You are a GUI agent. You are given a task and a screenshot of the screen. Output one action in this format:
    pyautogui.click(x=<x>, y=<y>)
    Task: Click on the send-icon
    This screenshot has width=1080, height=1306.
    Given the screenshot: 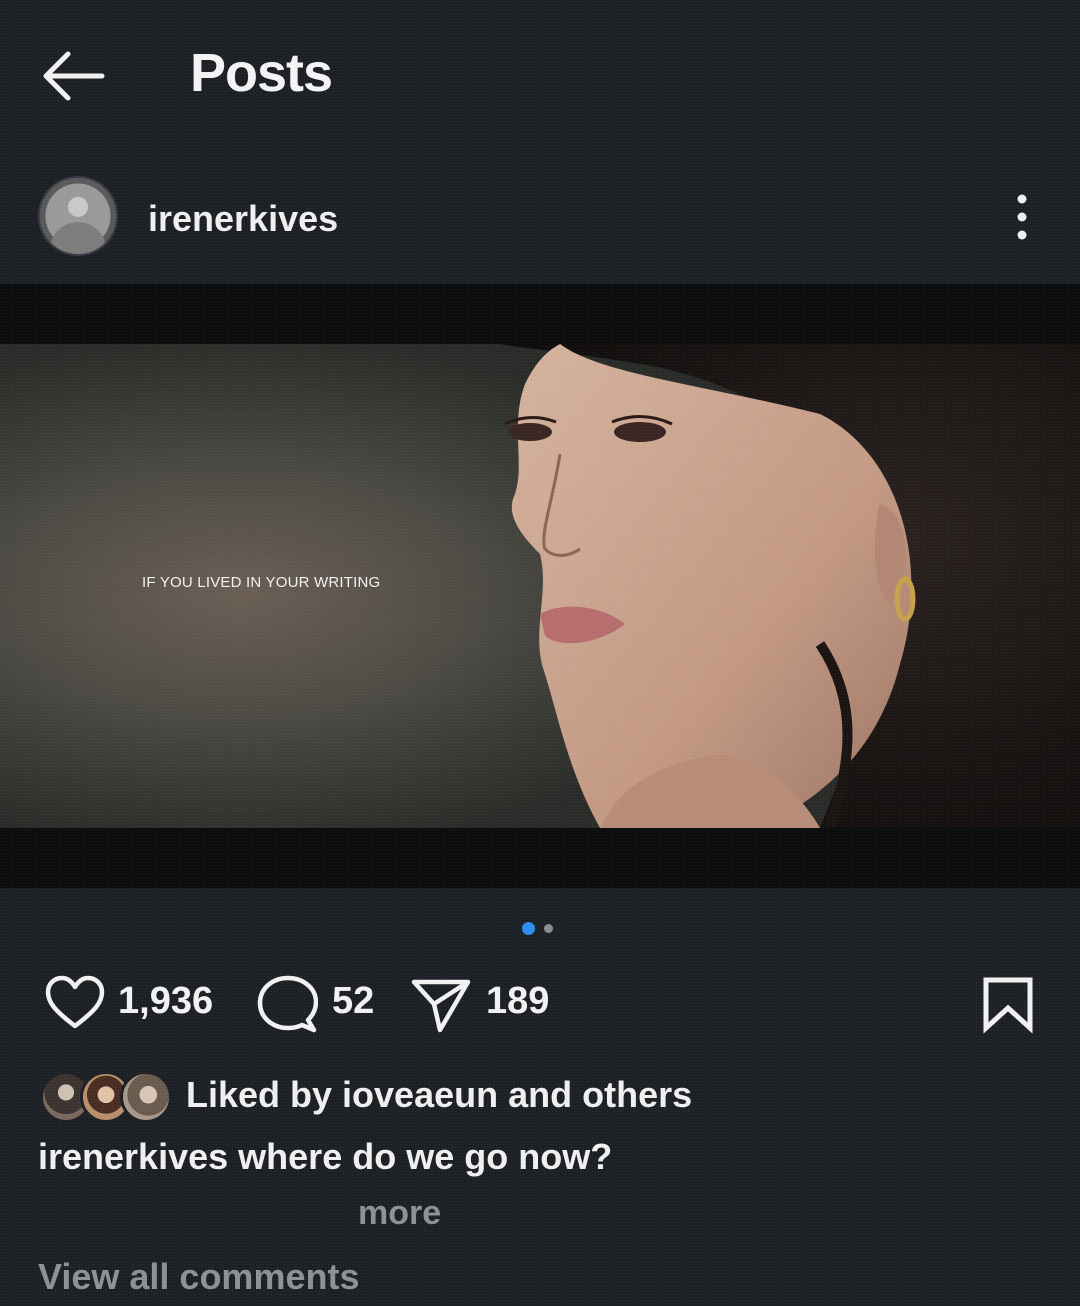 What is the action you would take?
    pyautogui.click(x=441, y=1006)
    